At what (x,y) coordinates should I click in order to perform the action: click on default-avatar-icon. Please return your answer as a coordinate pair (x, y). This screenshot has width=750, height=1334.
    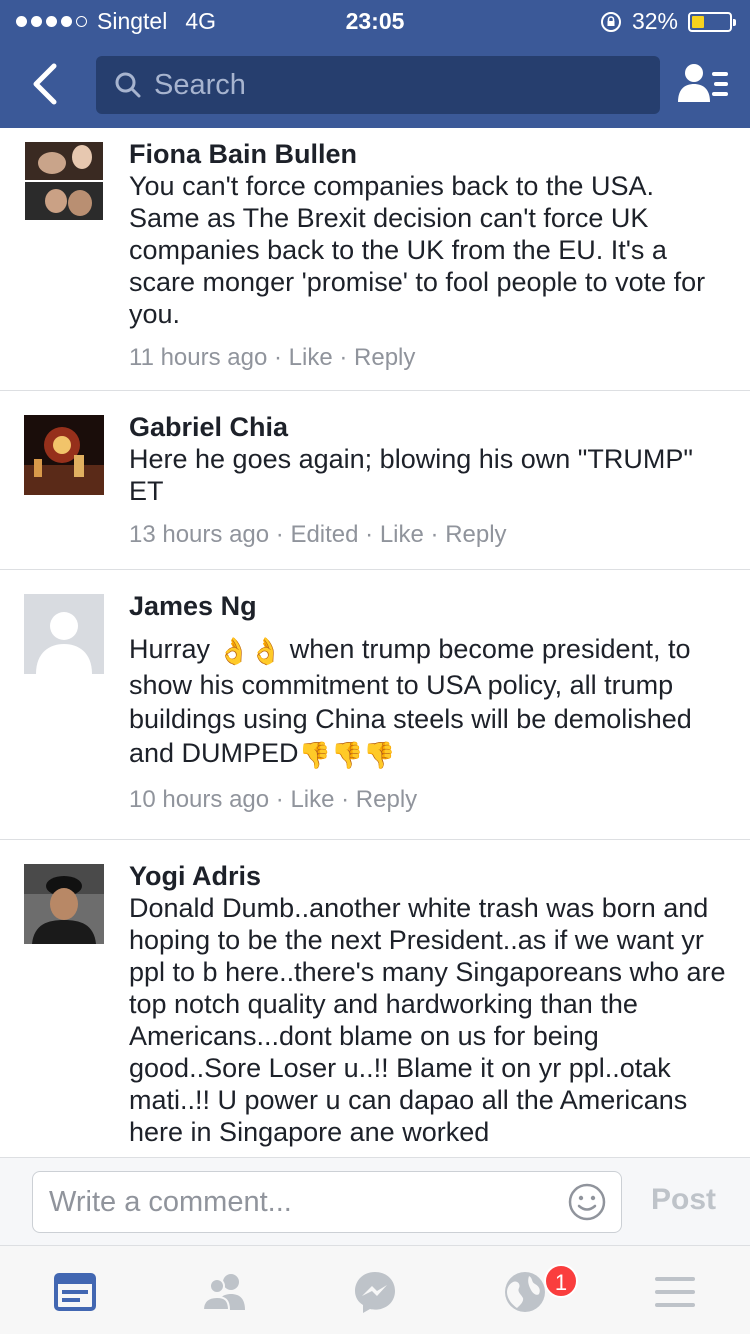
    Looking at the image, I should click on (64, 634).